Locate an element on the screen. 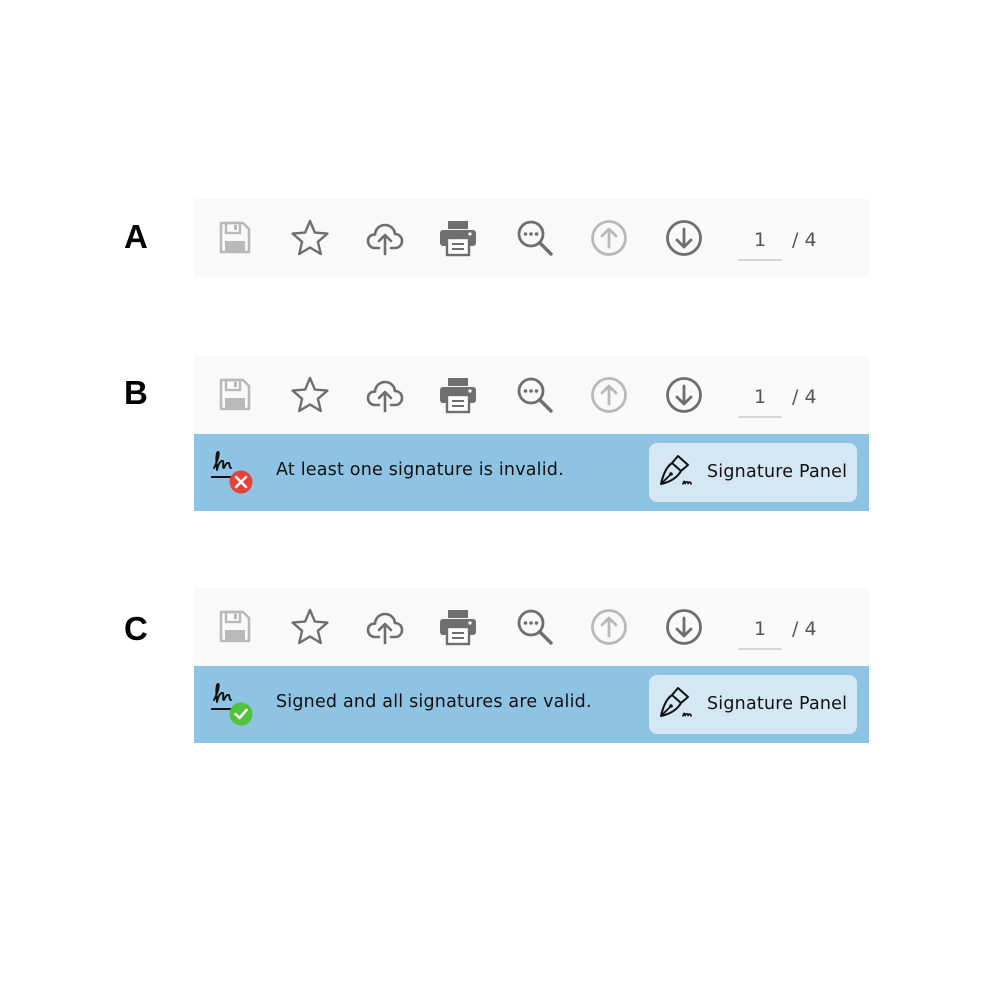 The width and height of the screenshot is (1000, 1000). signature-valid-icon is located at coordinates (232, 704).